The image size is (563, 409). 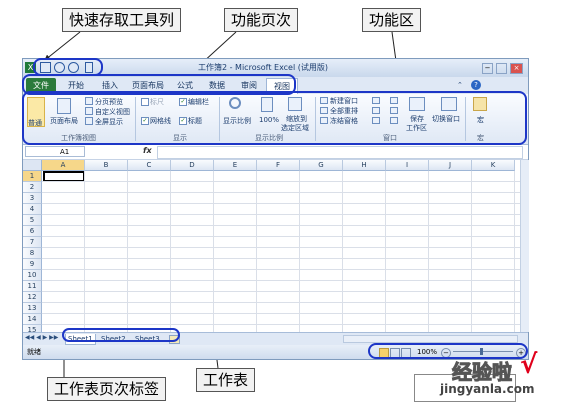 I want to click on fx-icon: fx, so click(x=147, y=150).